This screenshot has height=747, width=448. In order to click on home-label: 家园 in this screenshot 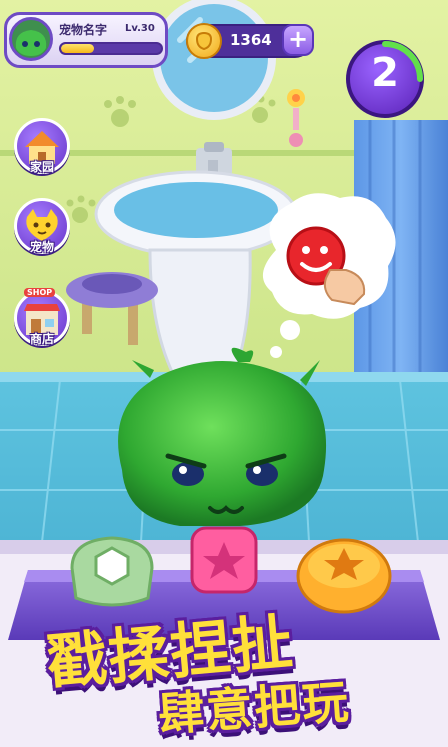, I will do `click(41, 167)`.